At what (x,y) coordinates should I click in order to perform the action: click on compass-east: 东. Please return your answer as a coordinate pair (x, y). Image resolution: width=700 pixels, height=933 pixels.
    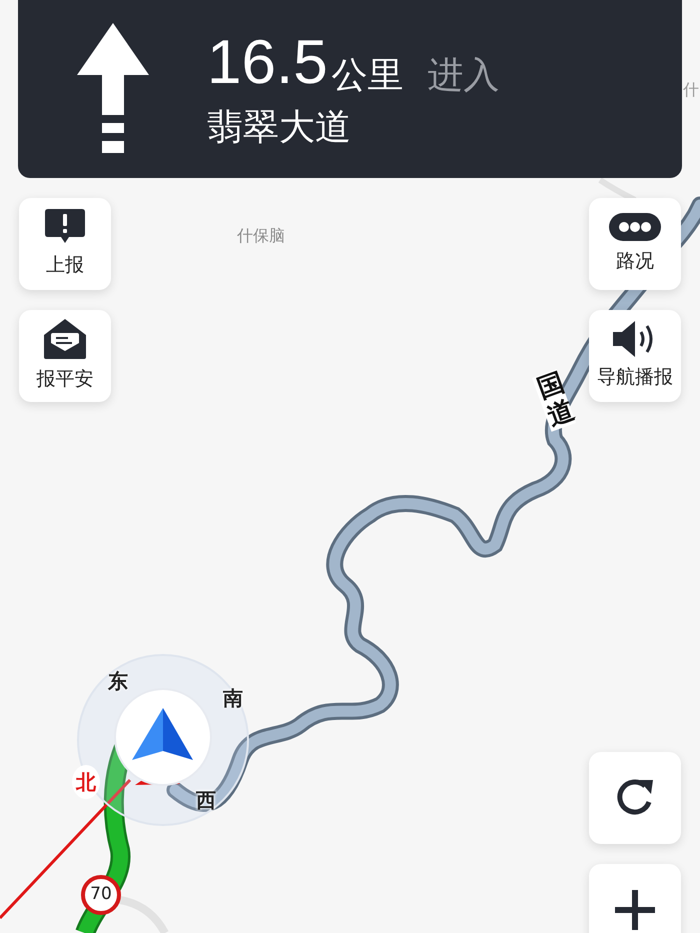
    Looking at the image, I should click on (118, 681).